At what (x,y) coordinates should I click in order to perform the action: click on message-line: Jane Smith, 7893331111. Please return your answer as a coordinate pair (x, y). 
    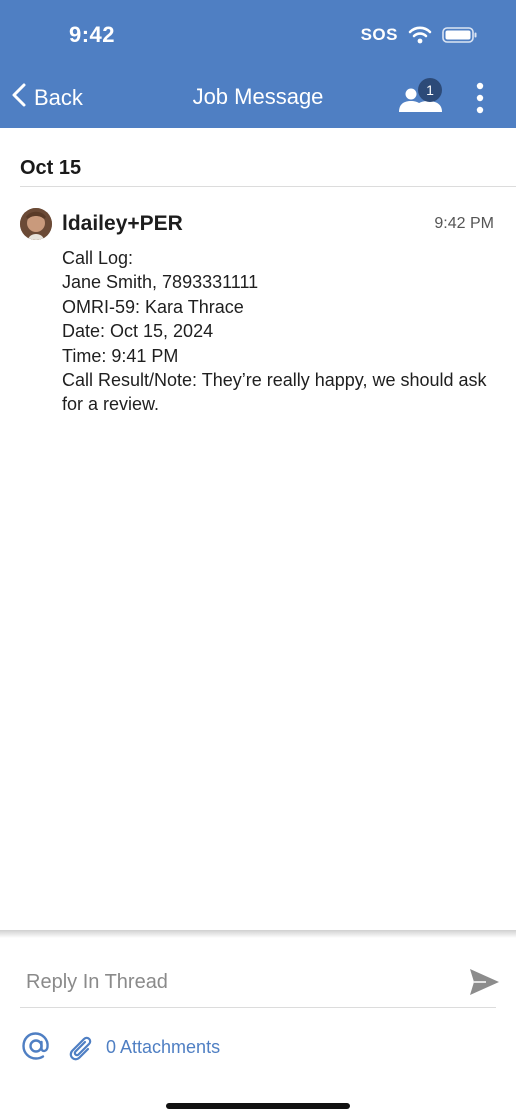
    Looking at the image, I should click on (160, 282).